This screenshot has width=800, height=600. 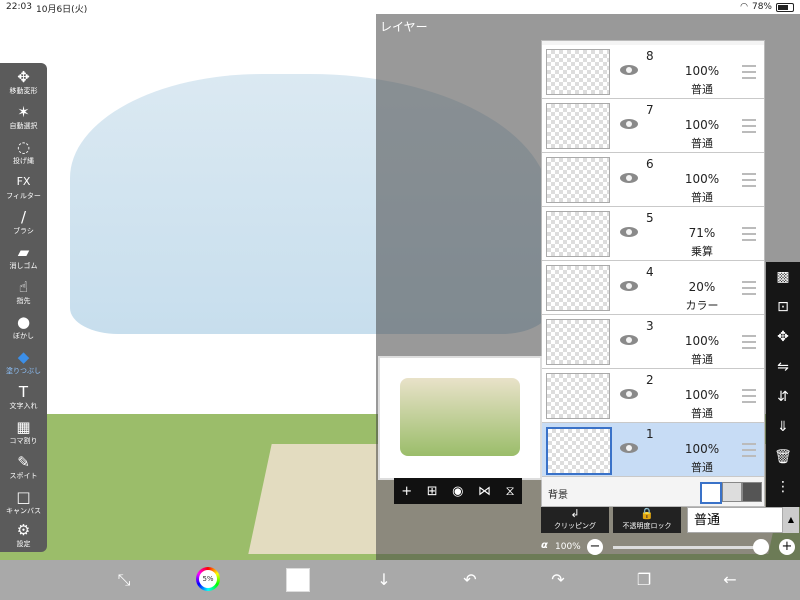 I want to click on layers-icon: ❐, so click(x=644, y=580).